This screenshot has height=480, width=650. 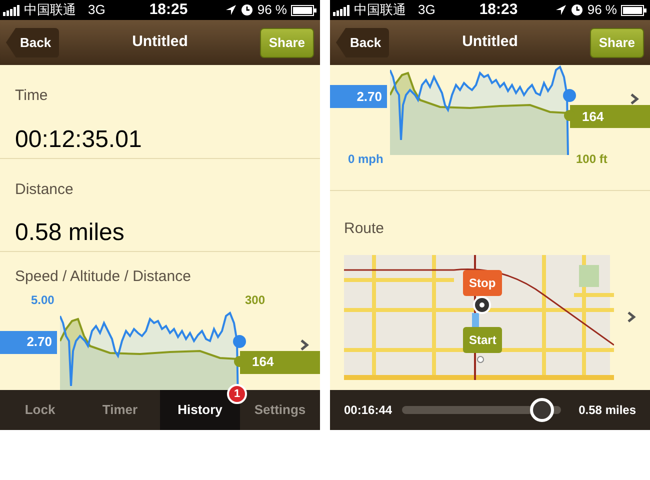 What do you see at coordinates (480, 359) in the screenshot?
I see `start-point-marker-icon` at bounding box center [480, 359].